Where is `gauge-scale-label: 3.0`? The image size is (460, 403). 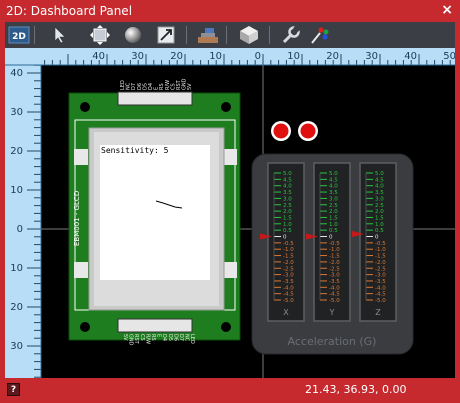 gauge-scale-label: 3.0 is located at coordinates (287, 199).